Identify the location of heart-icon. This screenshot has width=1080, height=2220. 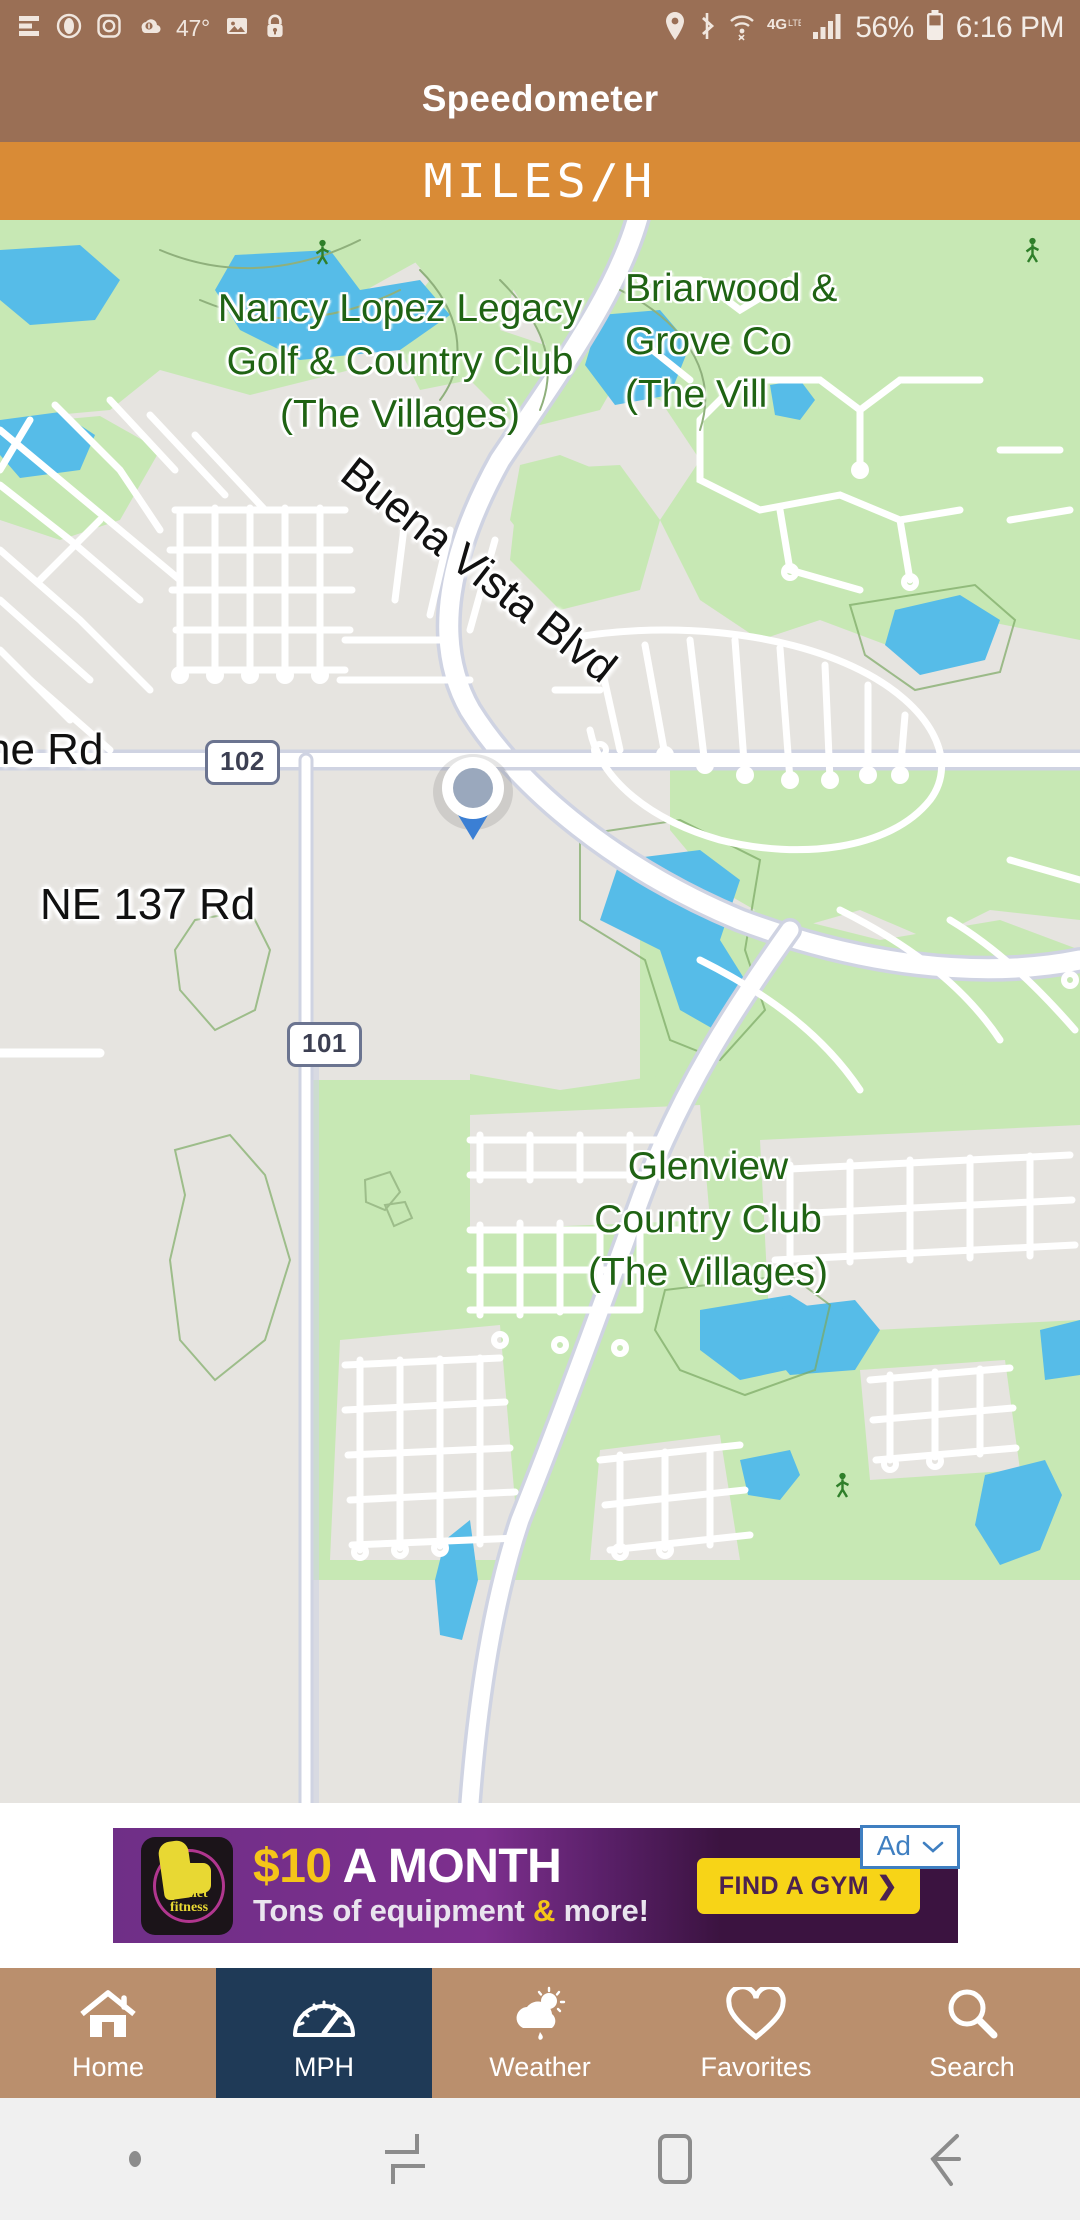
(756, 2015).